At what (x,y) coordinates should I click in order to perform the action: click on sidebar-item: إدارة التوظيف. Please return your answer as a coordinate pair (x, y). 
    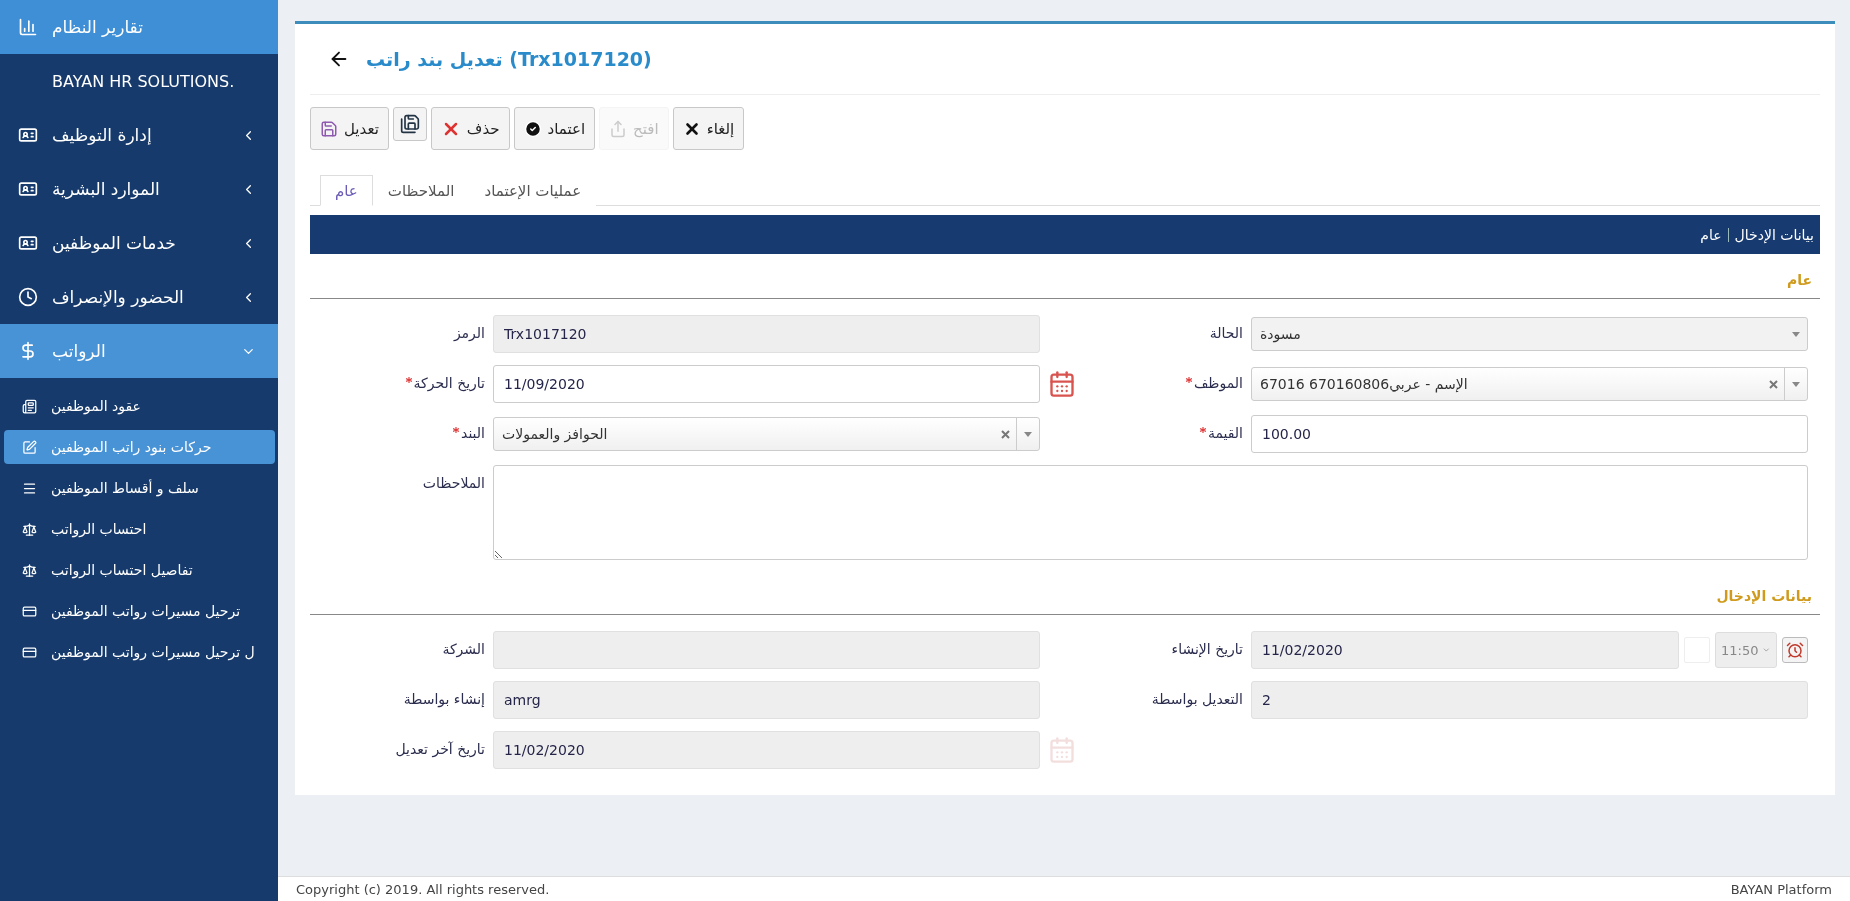
    Looking at the image, I should click on (139, 135).